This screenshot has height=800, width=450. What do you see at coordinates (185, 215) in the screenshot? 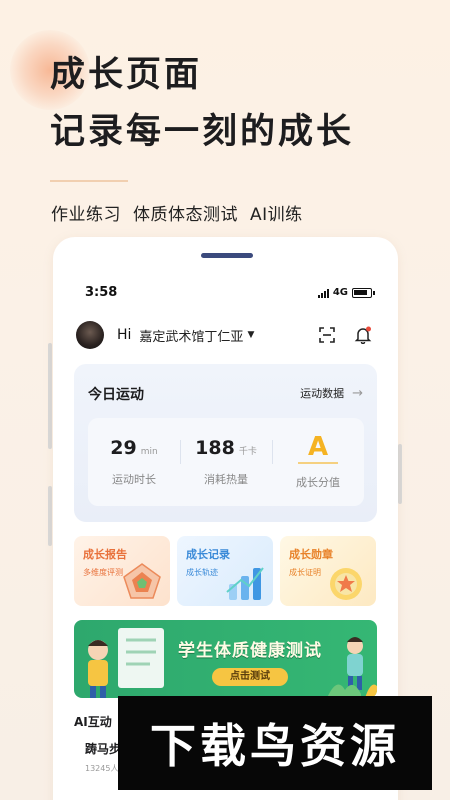
I see `feature-fitness-test: 体质体态测试` at bounding box center [185, 215].